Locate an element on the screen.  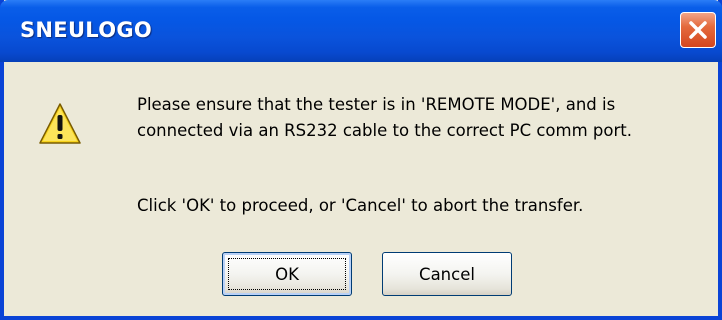
cancel-button: Cancel is located at coordinates (447, 274).